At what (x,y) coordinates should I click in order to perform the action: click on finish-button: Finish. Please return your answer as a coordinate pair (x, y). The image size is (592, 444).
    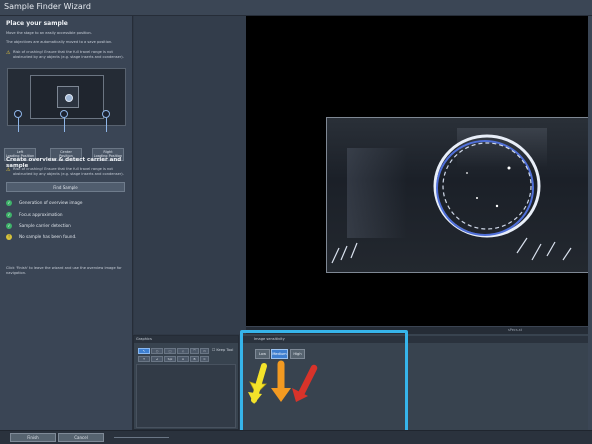
    Looking at the image, I should click on (33, 437).